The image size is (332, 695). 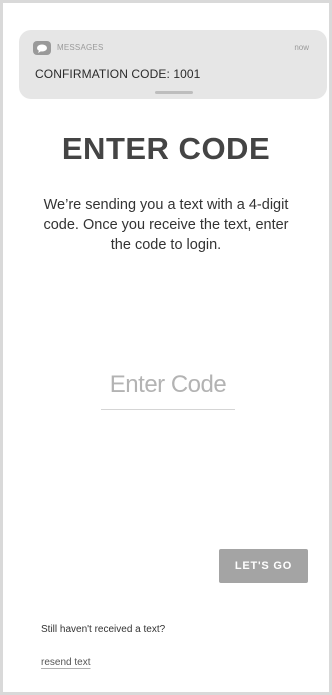 I want to click on message-notification: MESSAGES now CONFIRMATION CODE: 1001, so click(x=173, y=64).